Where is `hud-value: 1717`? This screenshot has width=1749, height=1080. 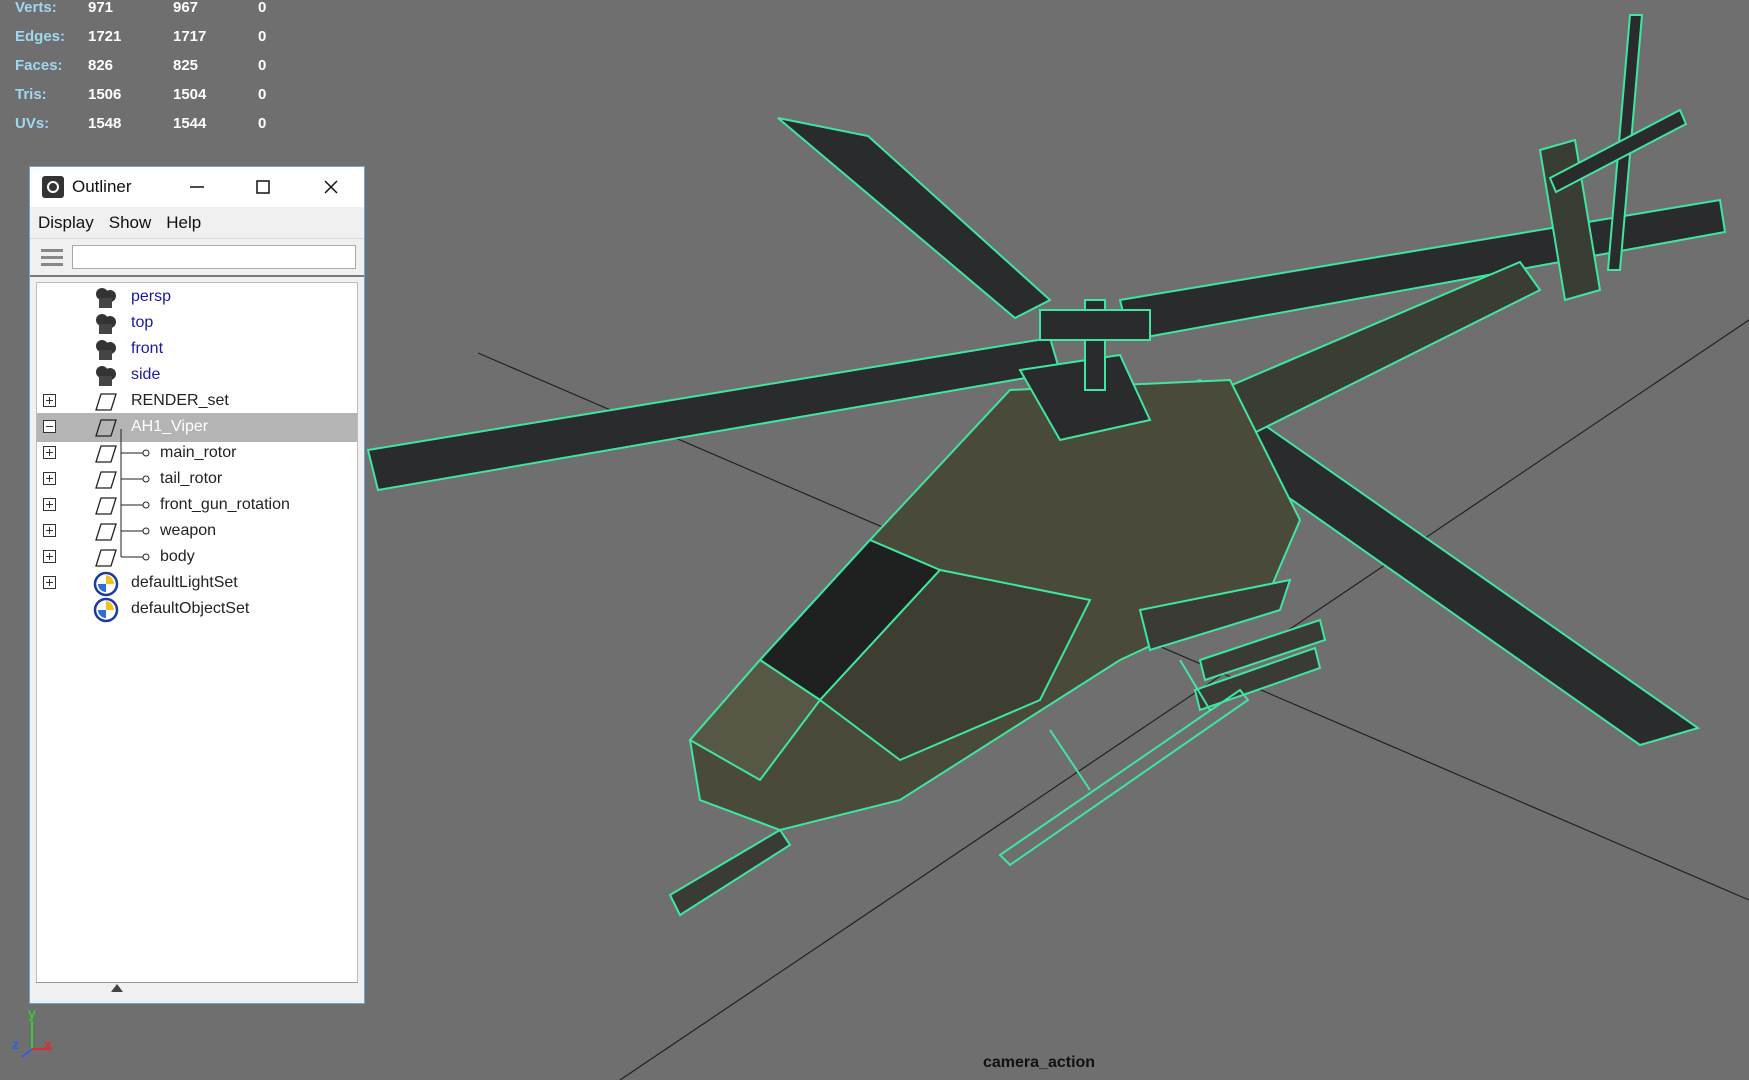 hud-value: 1717 is located at coordinates (190, 36).